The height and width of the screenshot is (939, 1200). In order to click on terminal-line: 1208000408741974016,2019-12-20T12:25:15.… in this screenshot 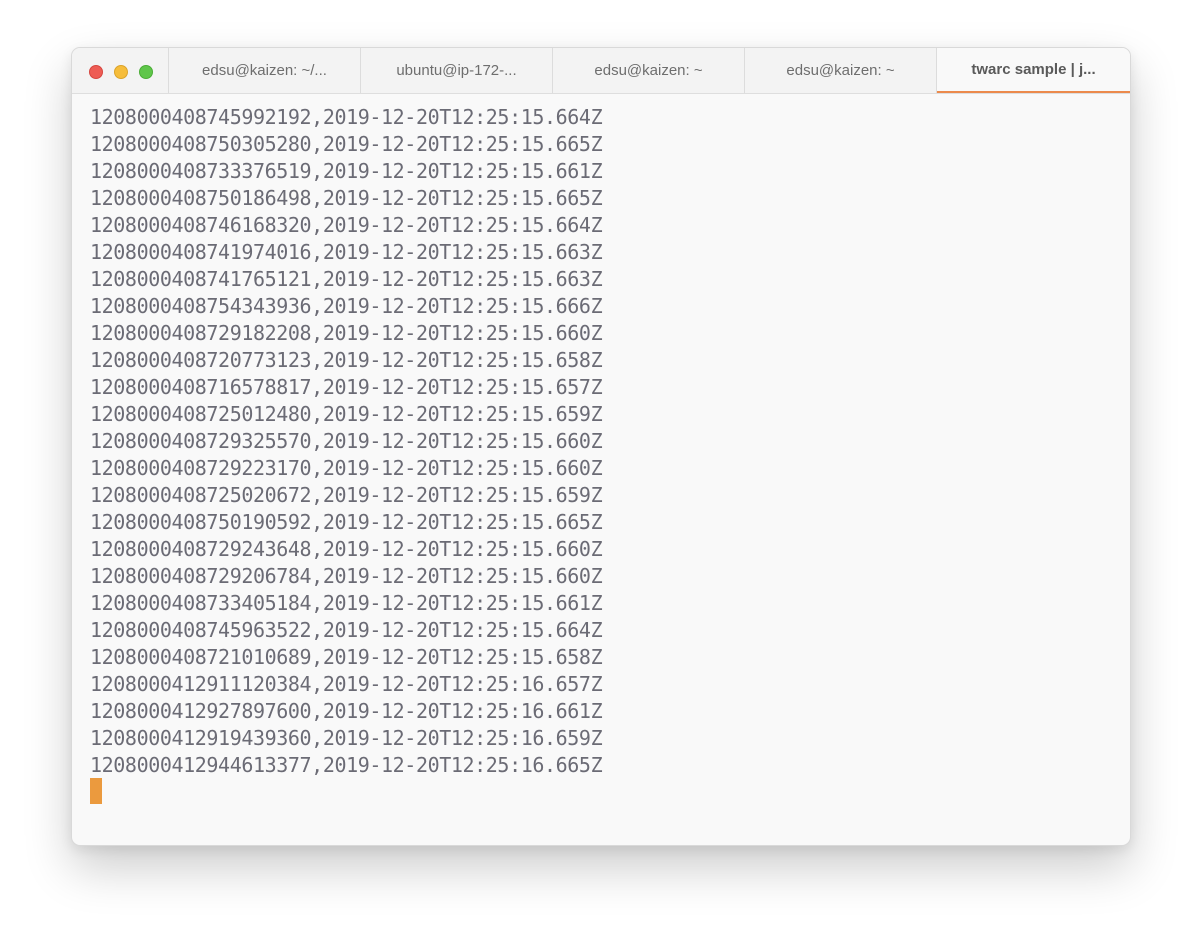, I will do `click(346, 252)`.